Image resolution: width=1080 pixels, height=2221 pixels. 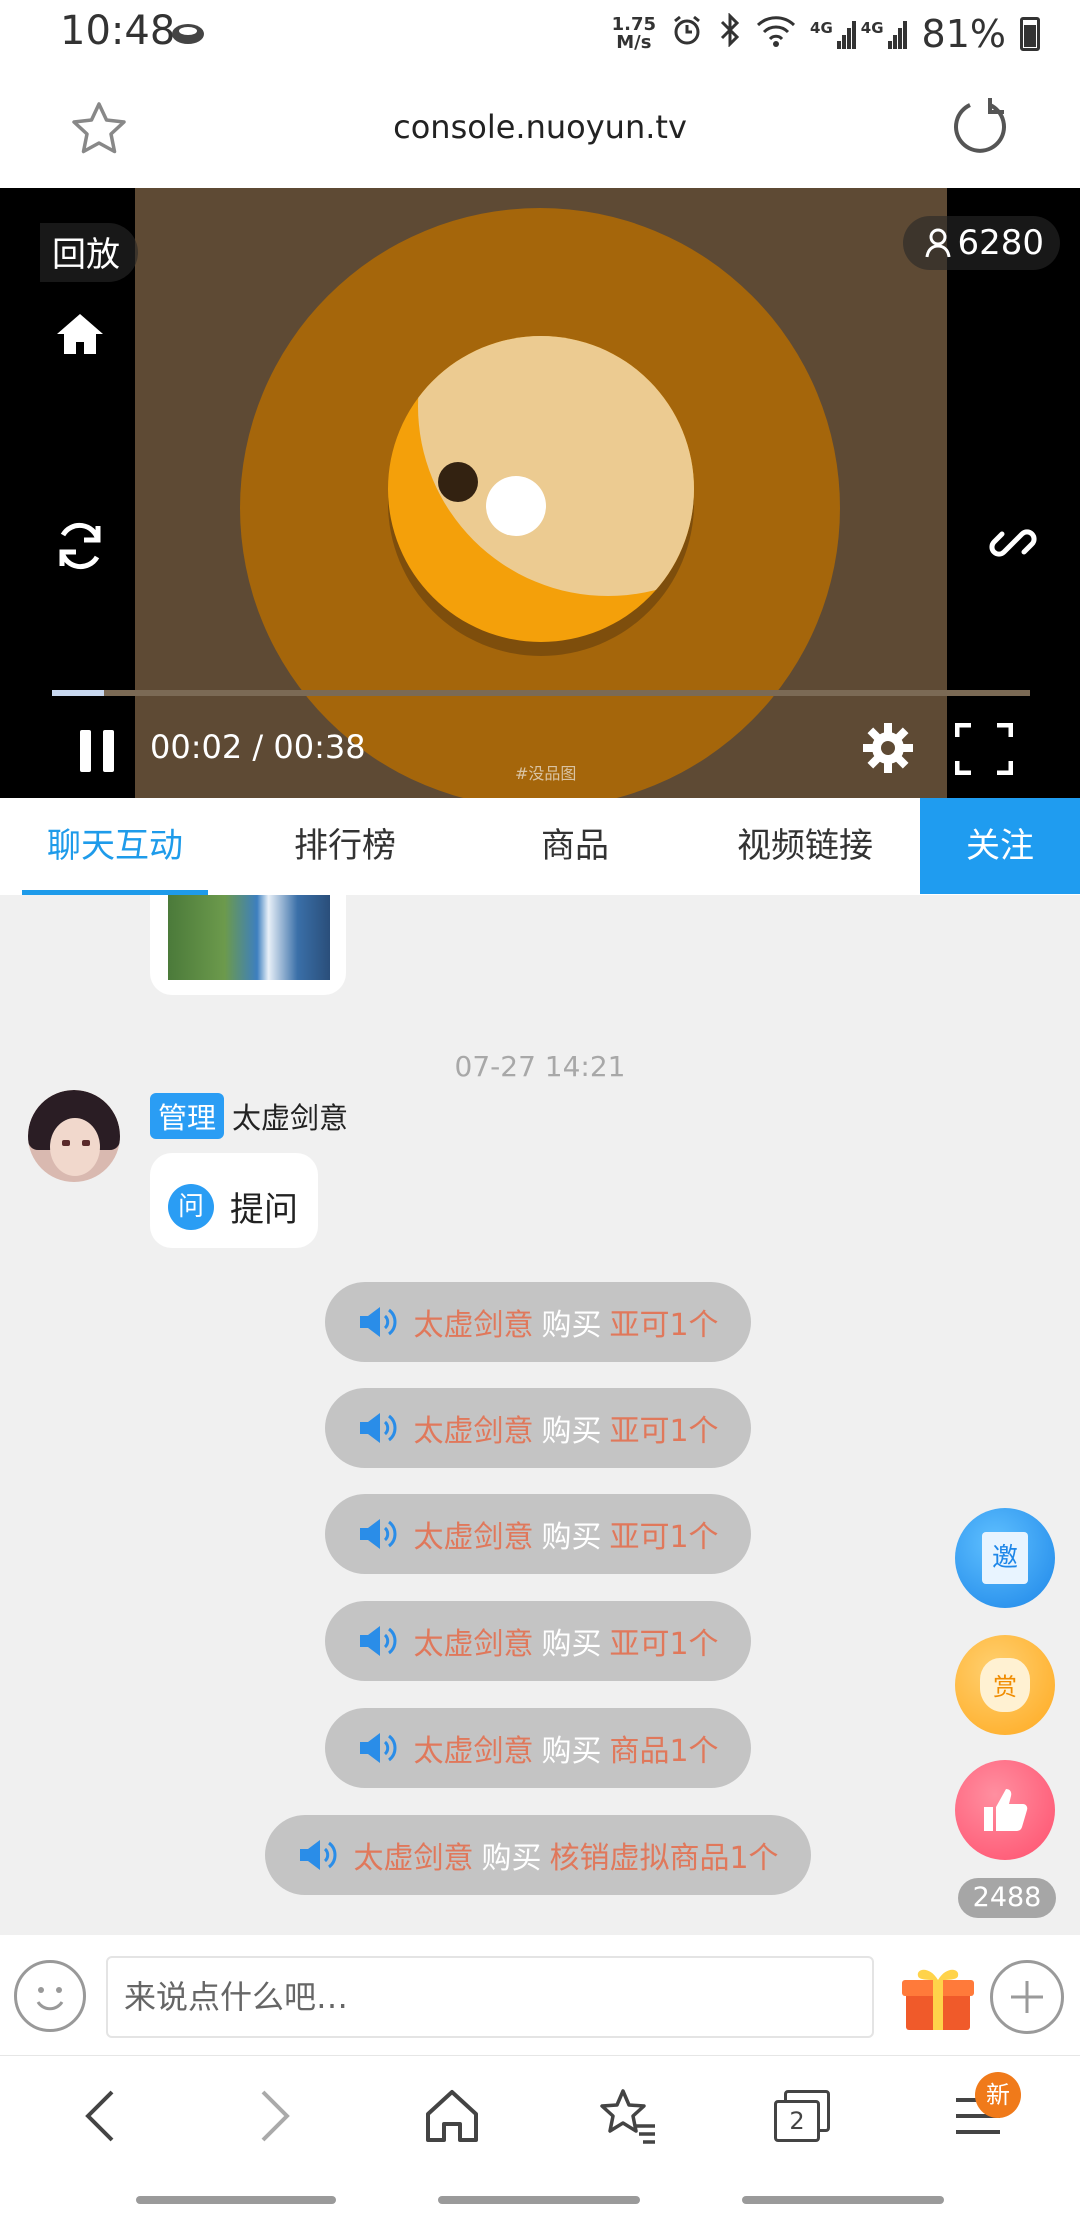 I want to click on url-text: console.nuoyun.tv, so click(x=540, y=127).